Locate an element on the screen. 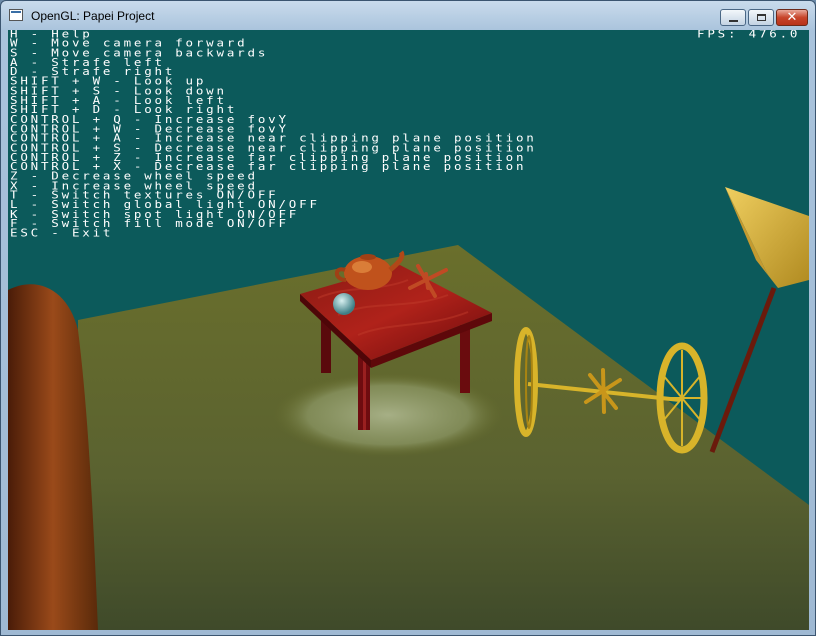 This screenshot has width=816, height=636. minimize-button is located at coordinates (733, 17).